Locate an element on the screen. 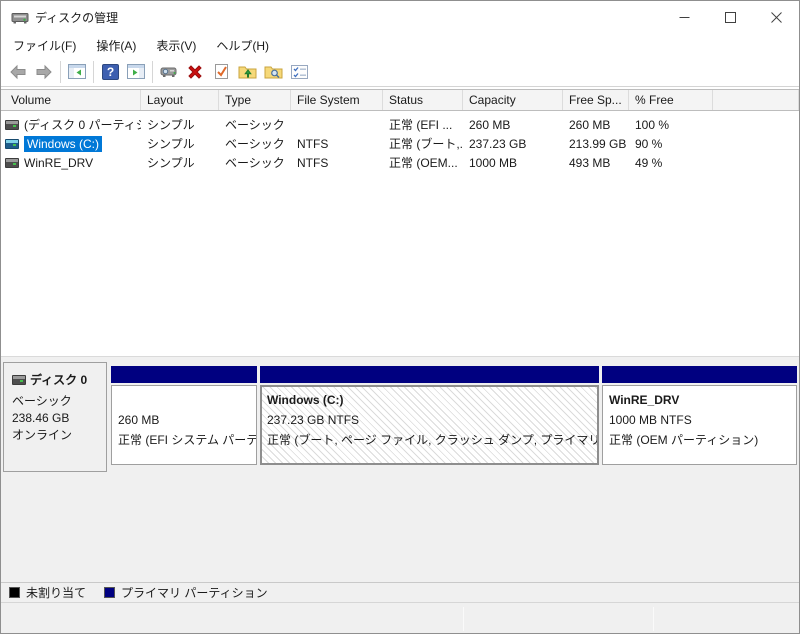  column-header-file-system: File System is located at coordinates (337, 100).